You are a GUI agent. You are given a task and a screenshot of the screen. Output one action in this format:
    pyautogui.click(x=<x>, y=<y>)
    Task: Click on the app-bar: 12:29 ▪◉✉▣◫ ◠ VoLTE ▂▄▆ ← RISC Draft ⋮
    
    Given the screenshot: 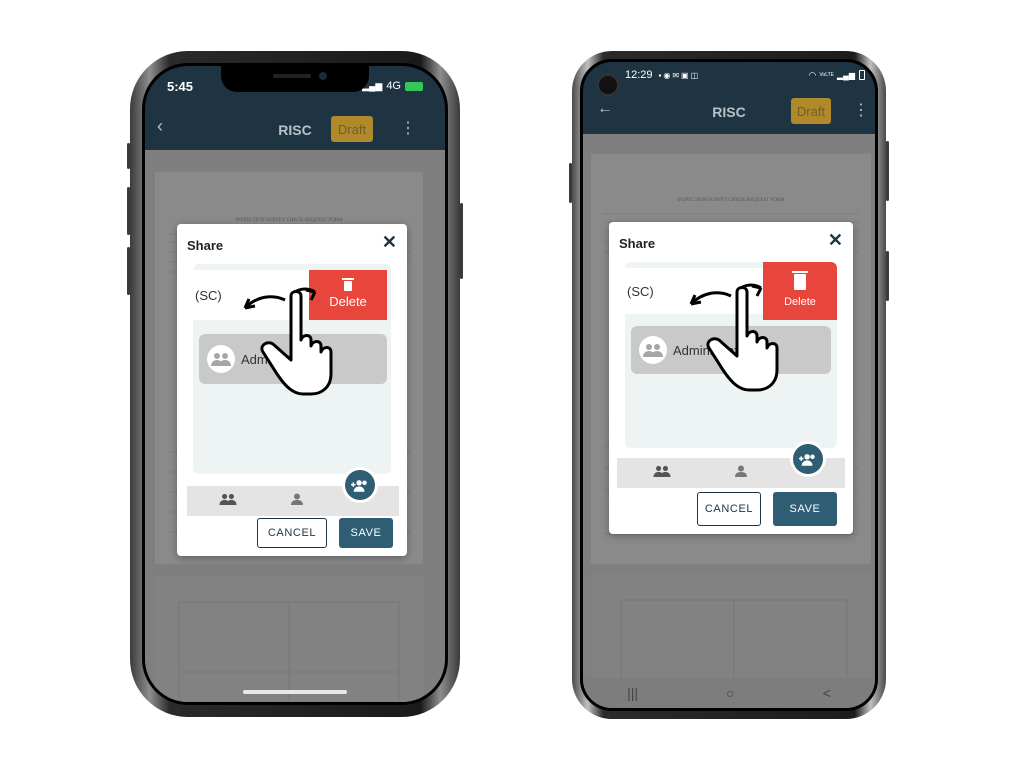 What is the action you would take?
    pyautogui.click(x=729, y=98)
    